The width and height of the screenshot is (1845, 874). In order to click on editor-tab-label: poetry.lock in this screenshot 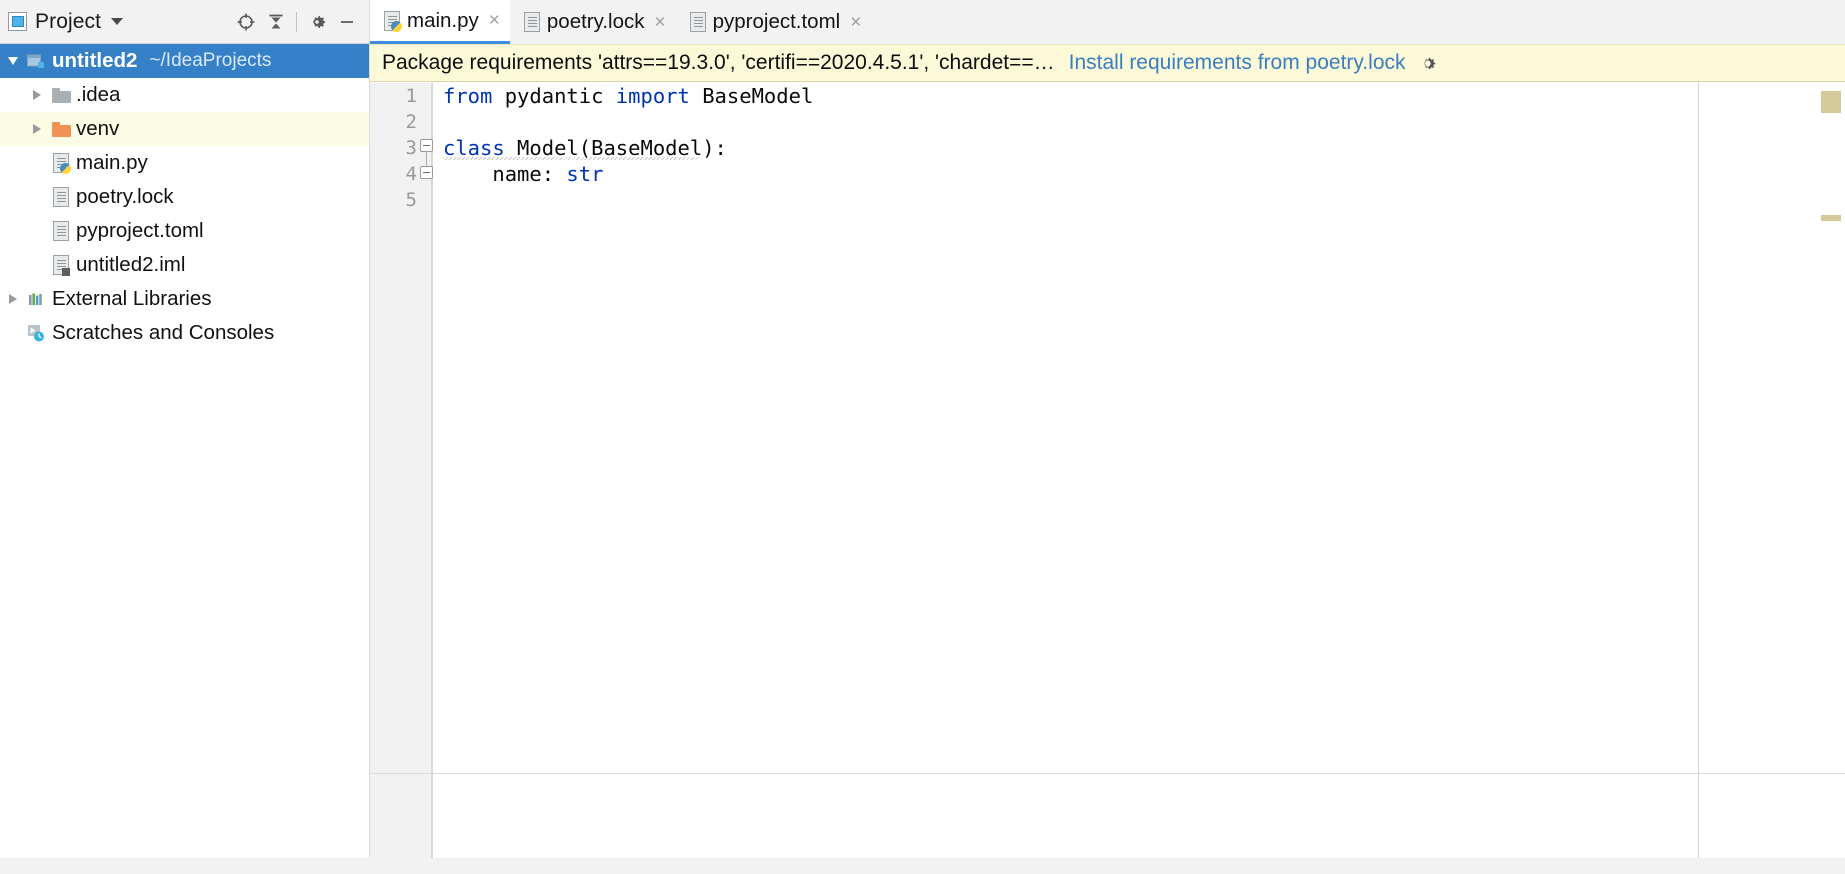, I will do `click(595, 21)`.